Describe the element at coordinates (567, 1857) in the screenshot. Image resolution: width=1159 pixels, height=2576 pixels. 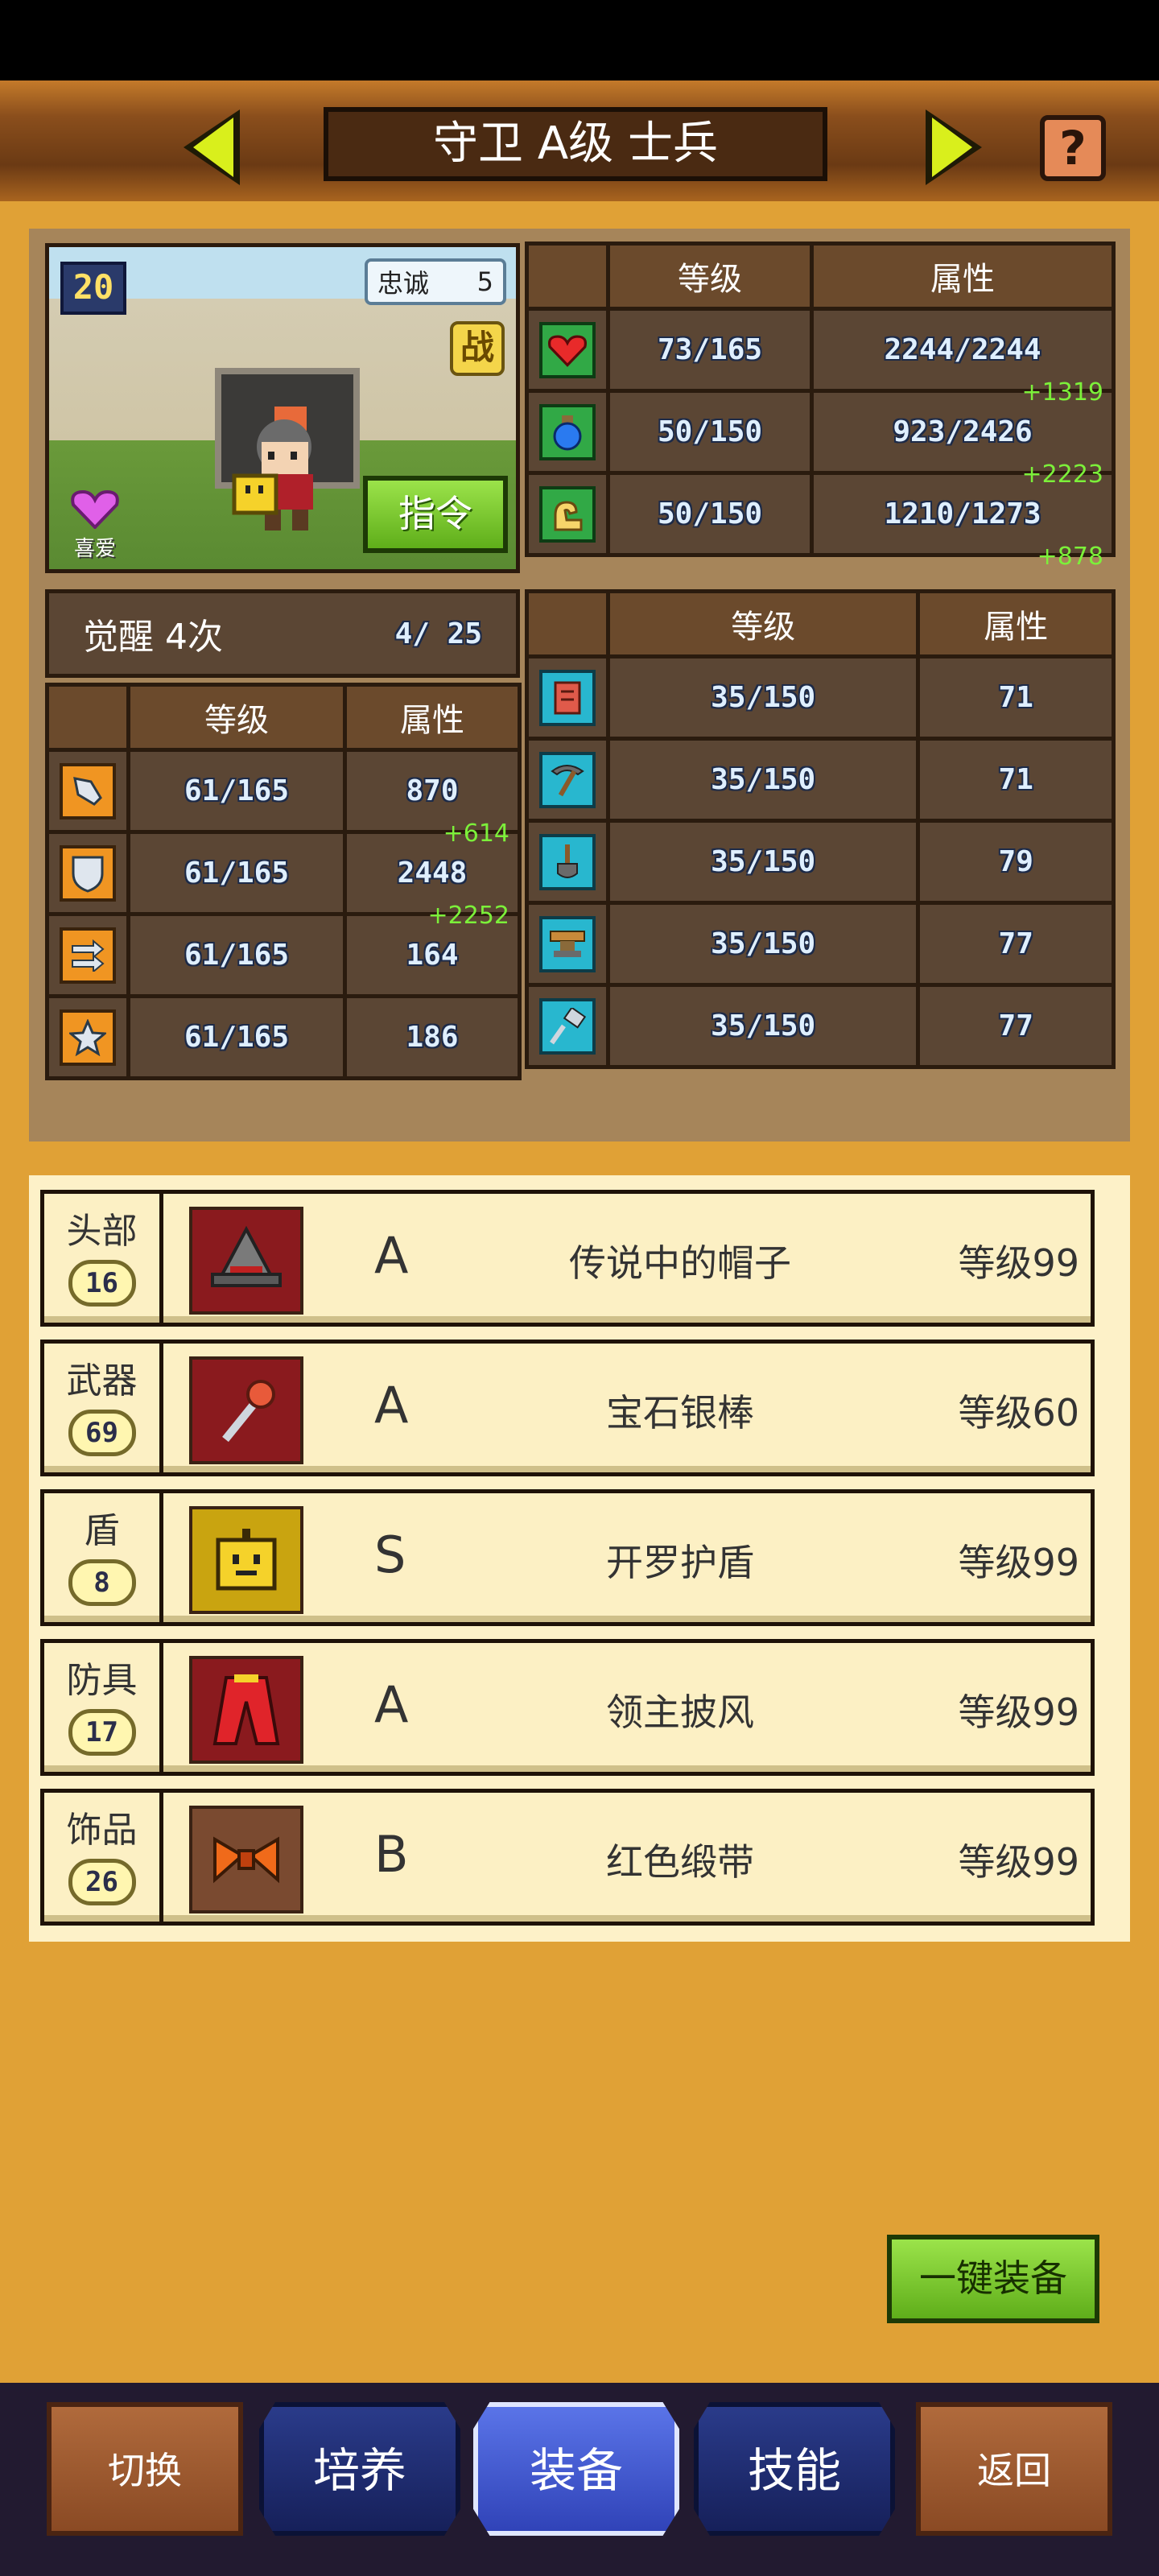
I see `equip-row-accessory: 饰品 26 B 红色缎带 等级99` at that location.